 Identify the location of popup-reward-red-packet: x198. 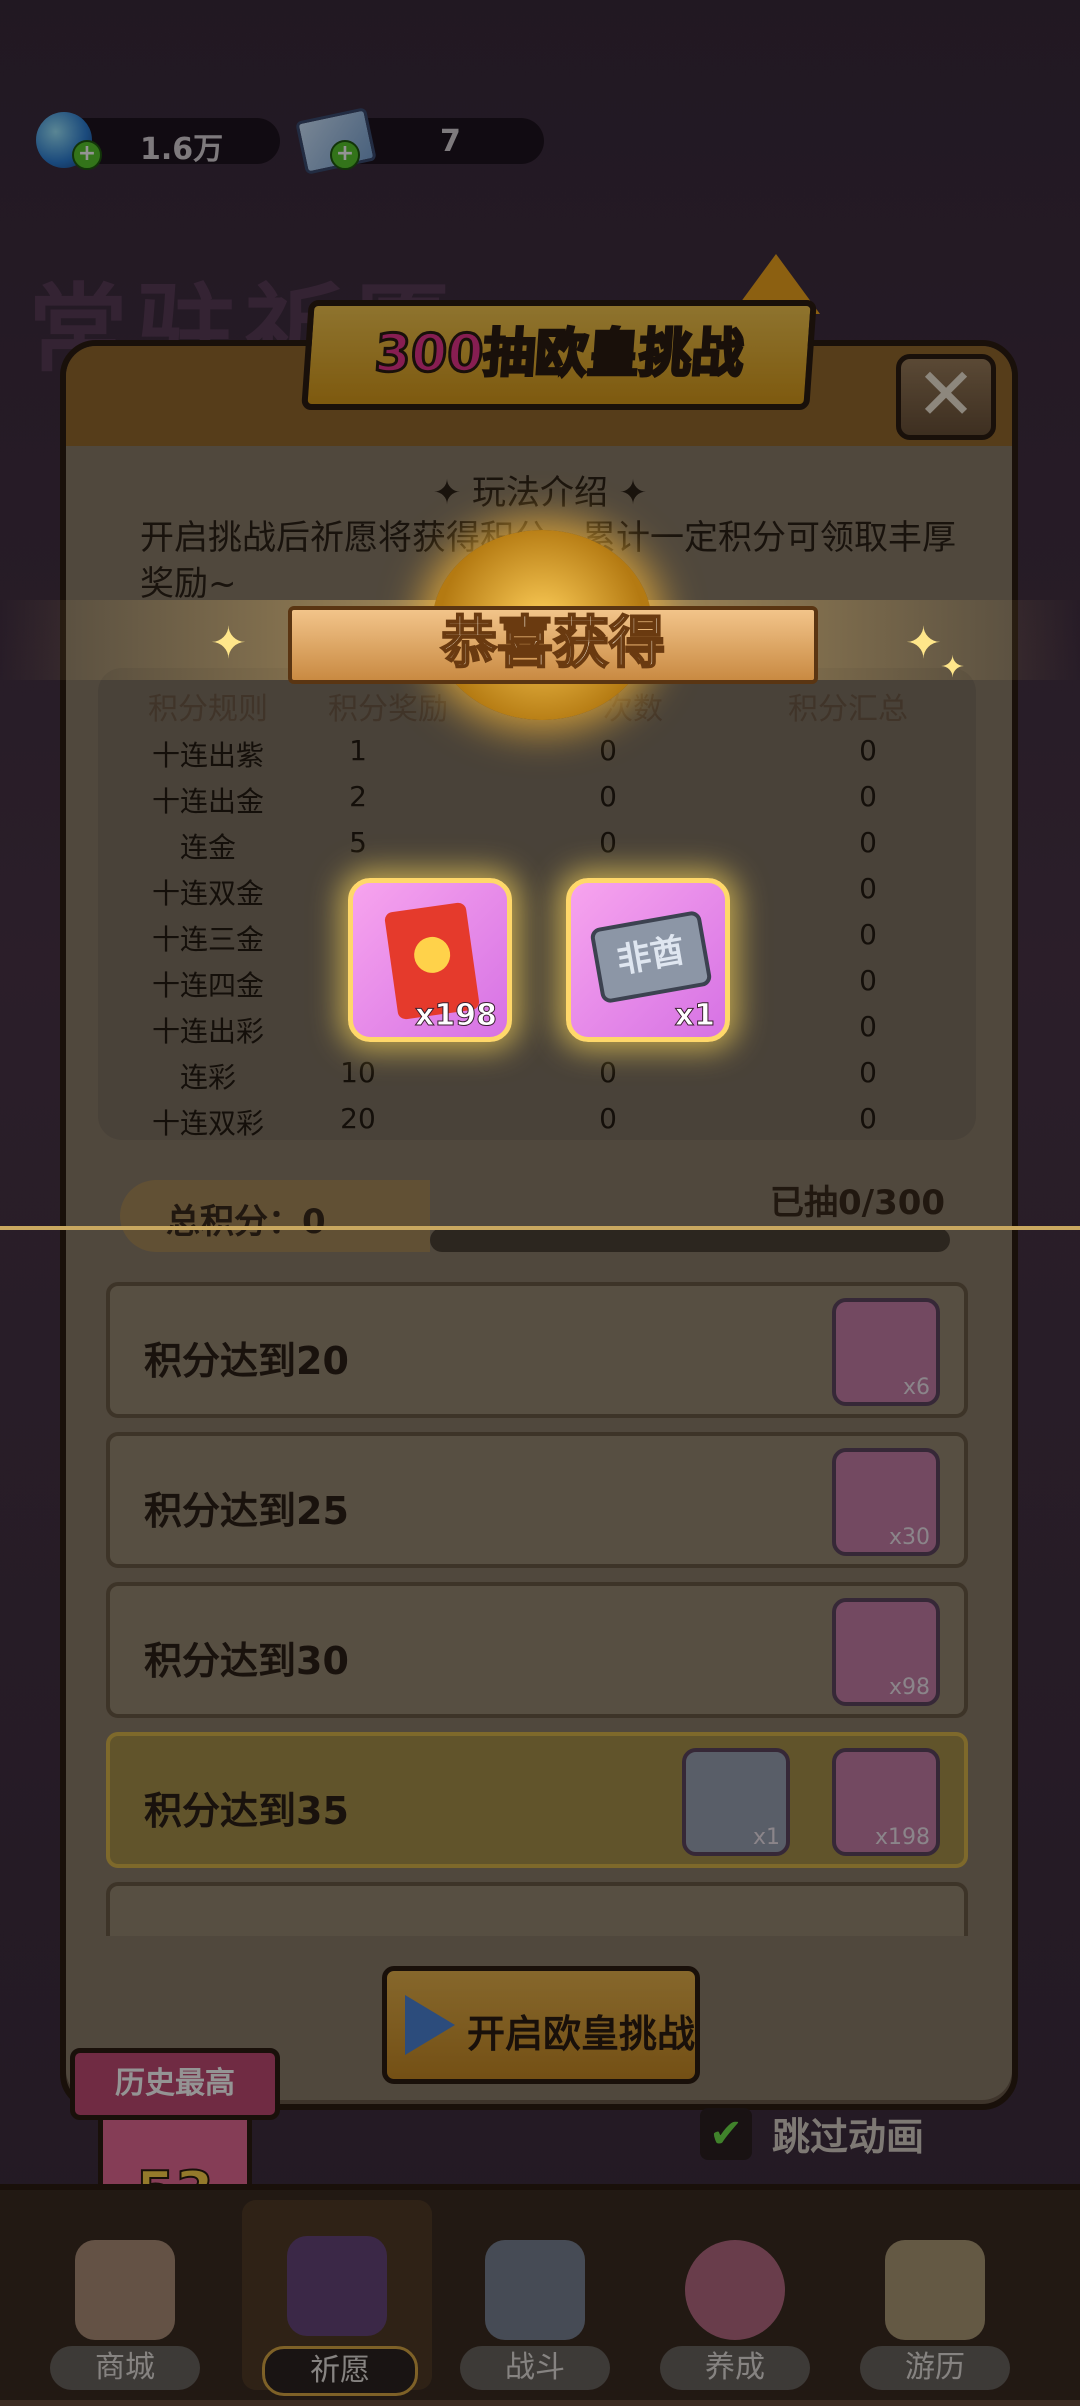
(430, 960).